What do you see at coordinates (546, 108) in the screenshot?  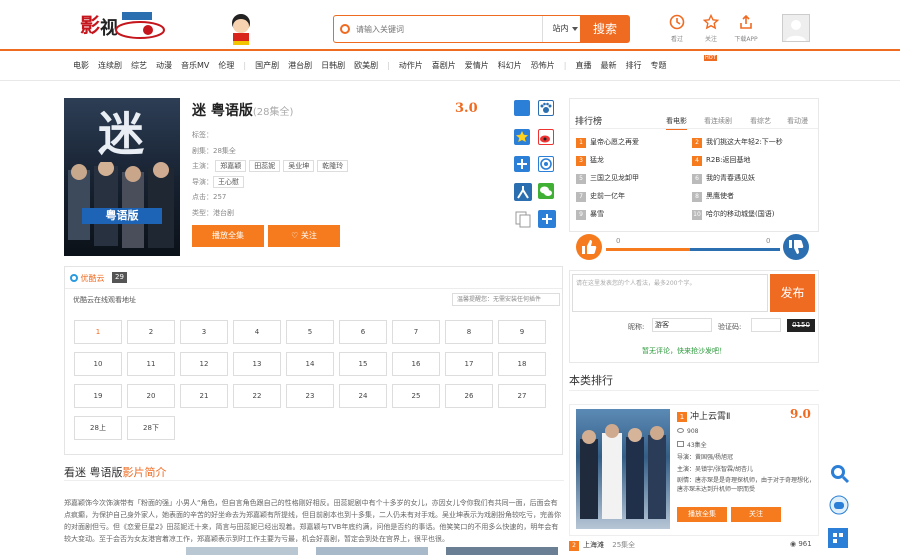 I see `share-paw-icon` at bounding box center [546, 108].